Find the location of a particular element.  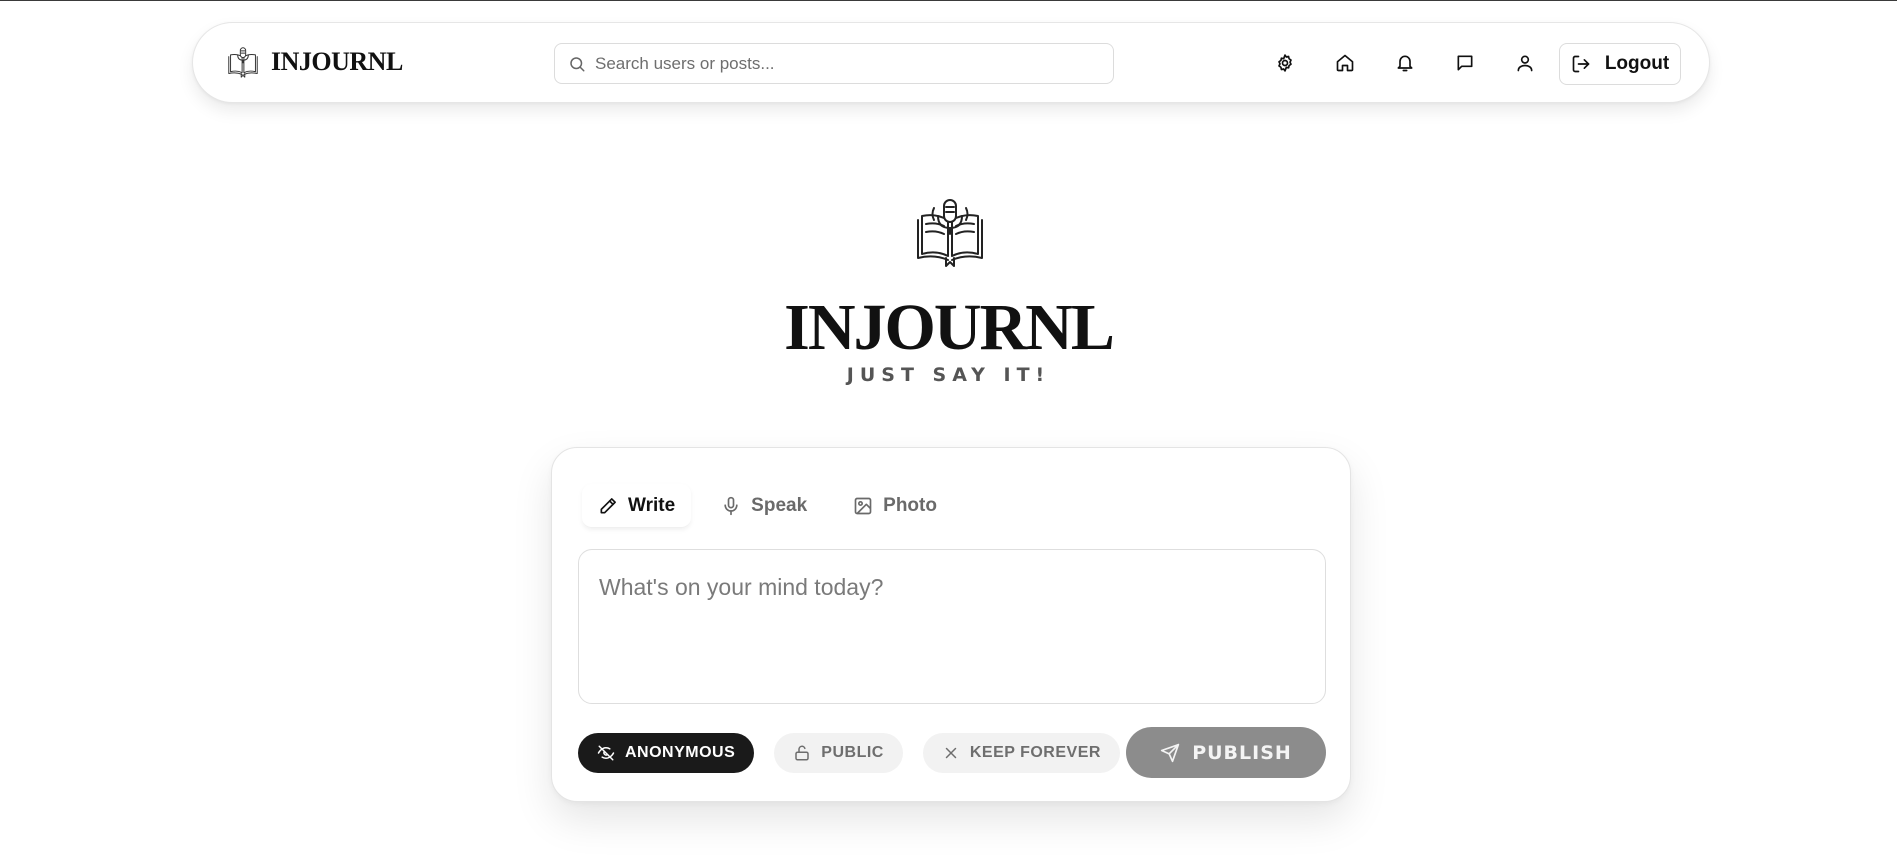

tab-photo: Photo is located at coordinates (895, 506).